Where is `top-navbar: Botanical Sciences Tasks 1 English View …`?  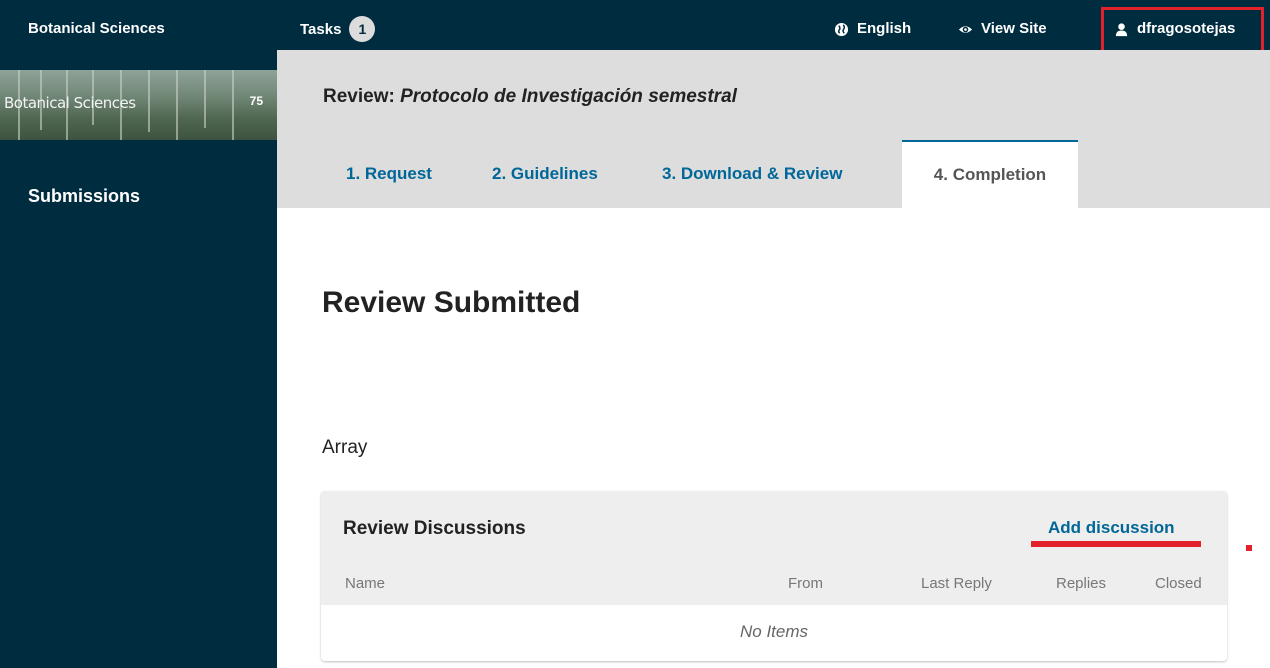
top-navbar: Botanical Sciences Tasks 1 English View … is located at coordinates (635, 25).